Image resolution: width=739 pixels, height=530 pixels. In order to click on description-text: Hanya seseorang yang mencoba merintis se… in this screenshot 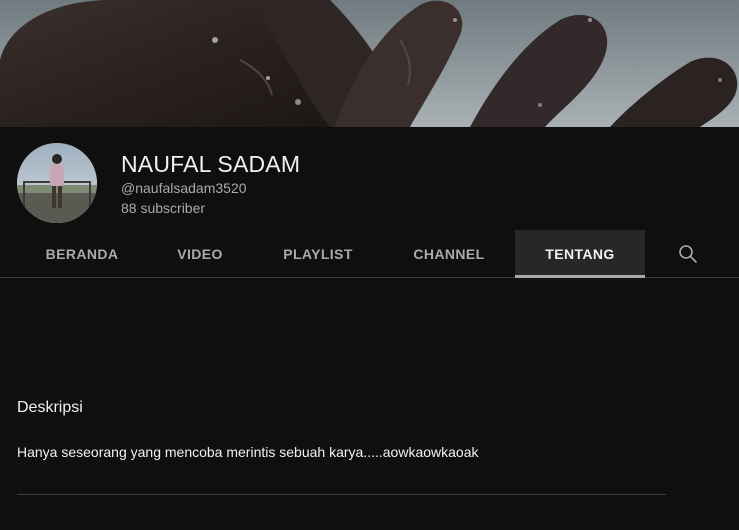, I will do `click(248, 452)`.